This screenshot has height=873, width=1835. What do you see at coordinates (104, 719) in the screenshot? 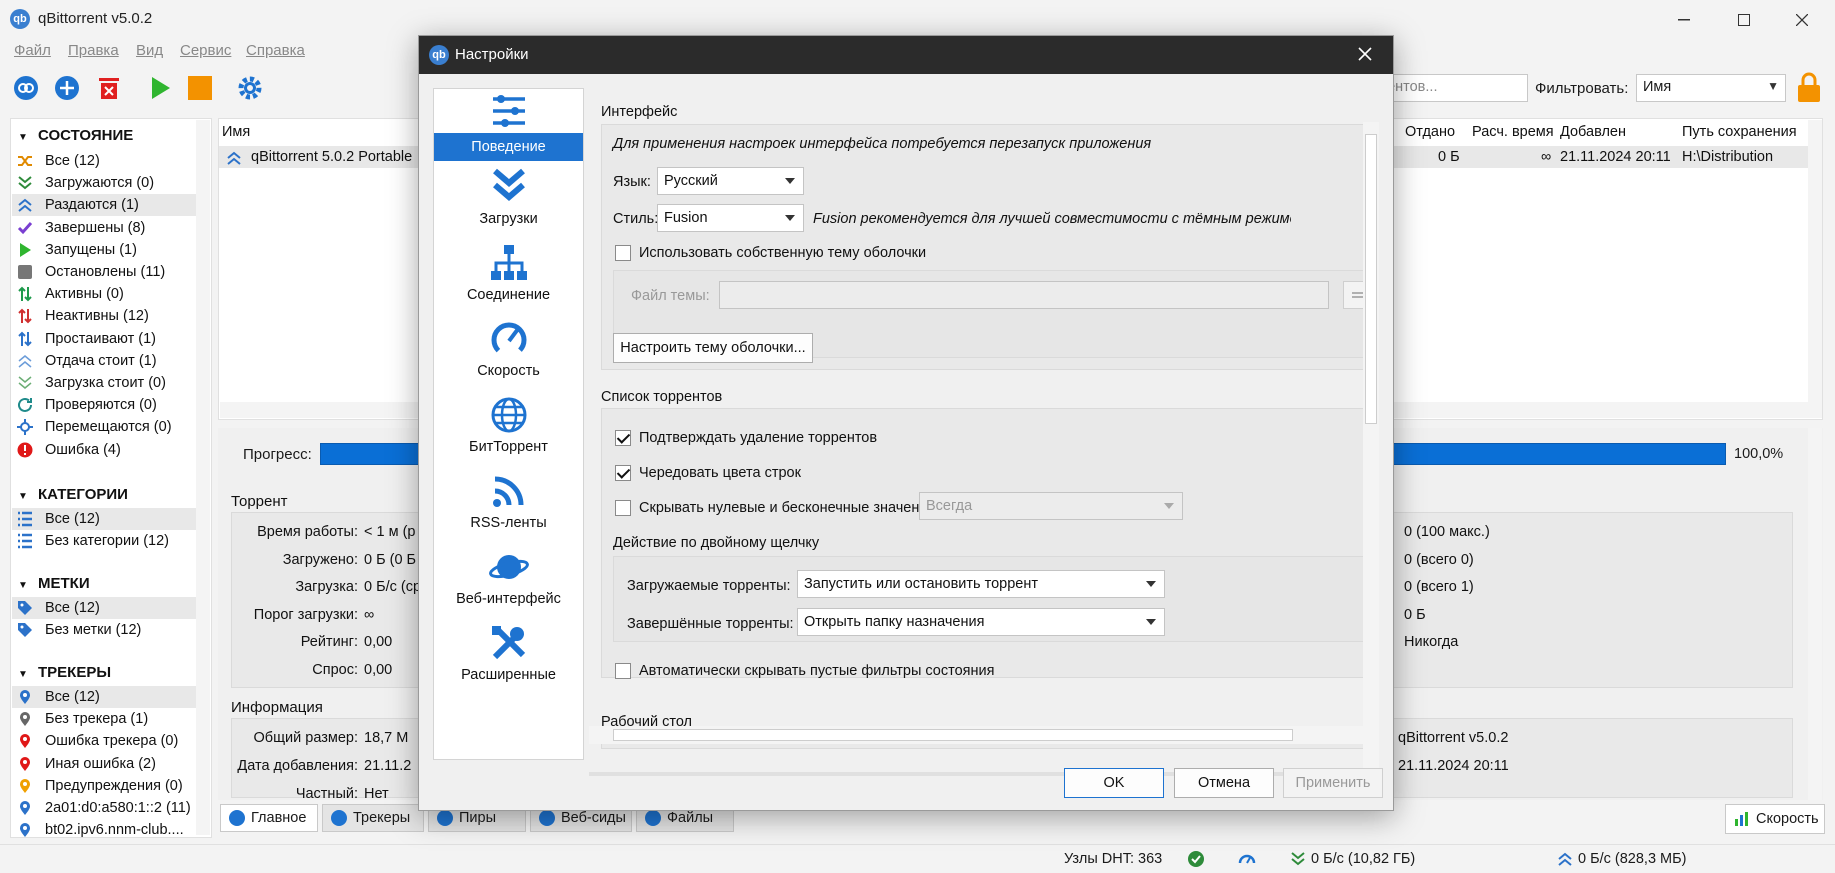
I see `sidebar-item-tracker-1: Без трекера (1)` at bounding box center [104, 719].